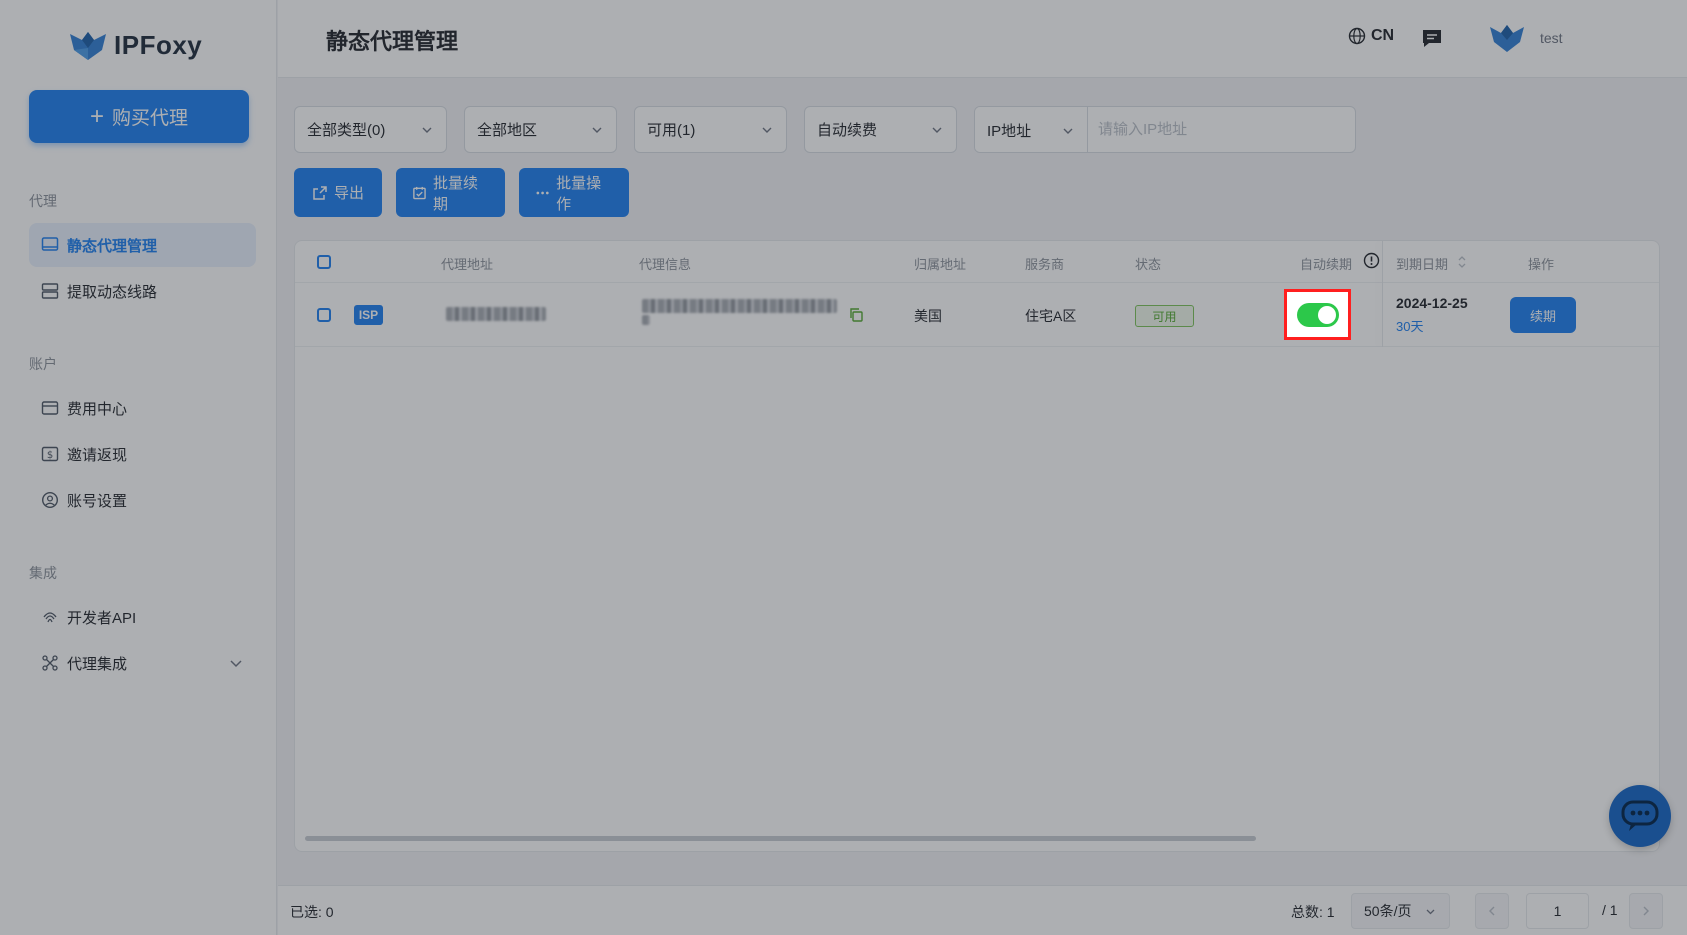 The image size is (1687, 935). What do you see at coordinates (97, 409) in the screenshot?
I see `sidebar-item-label: 费用中心` at bounding box center [97, 409].